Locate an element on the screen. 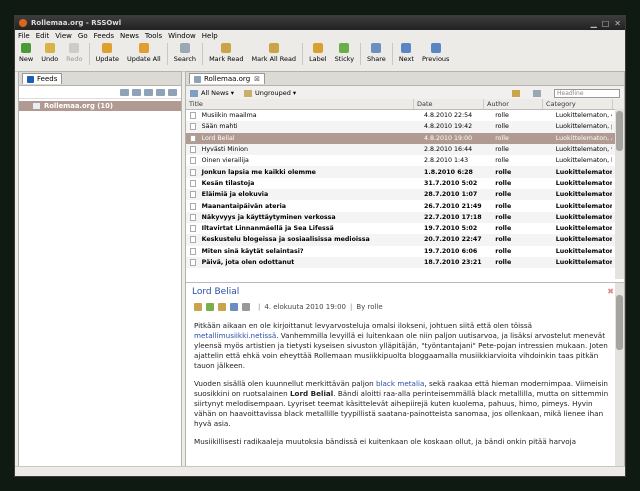 This screenshot has width=640, height=491. menu-edit: Edit is located at coordinates (43, 36).